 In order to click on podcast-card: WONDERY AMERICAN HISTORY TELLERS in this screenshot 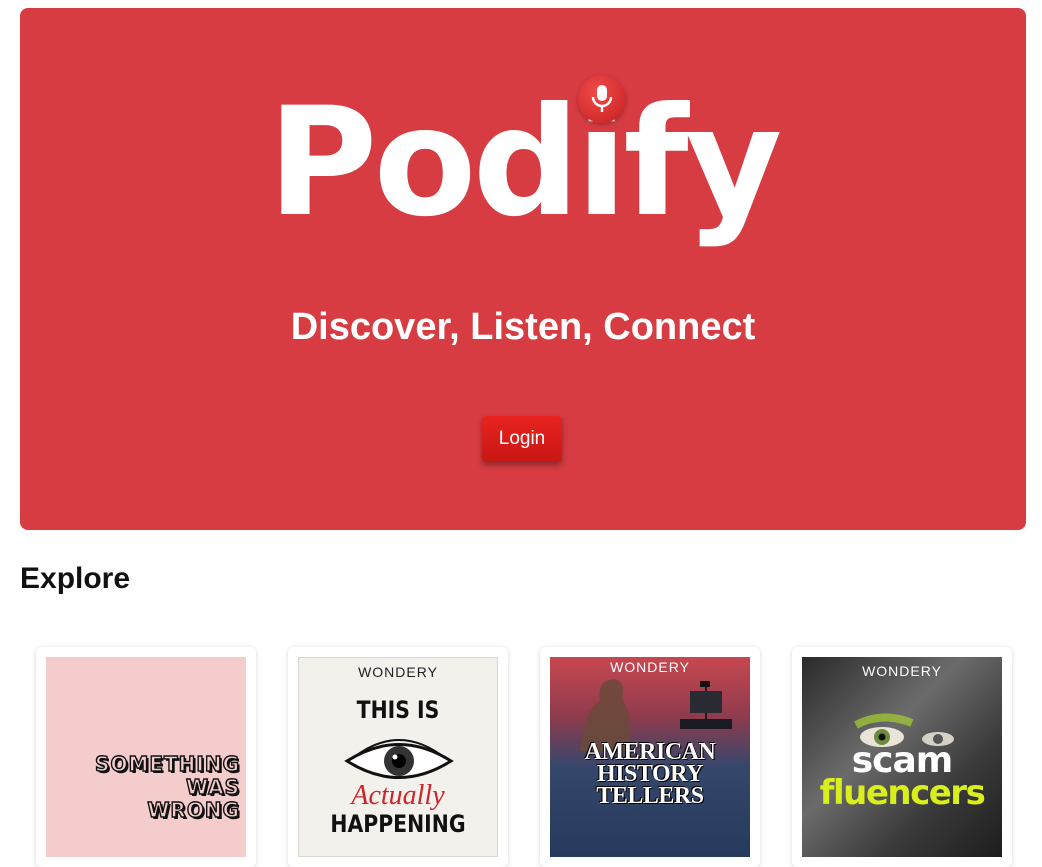, I will do `click(650, 757)`.